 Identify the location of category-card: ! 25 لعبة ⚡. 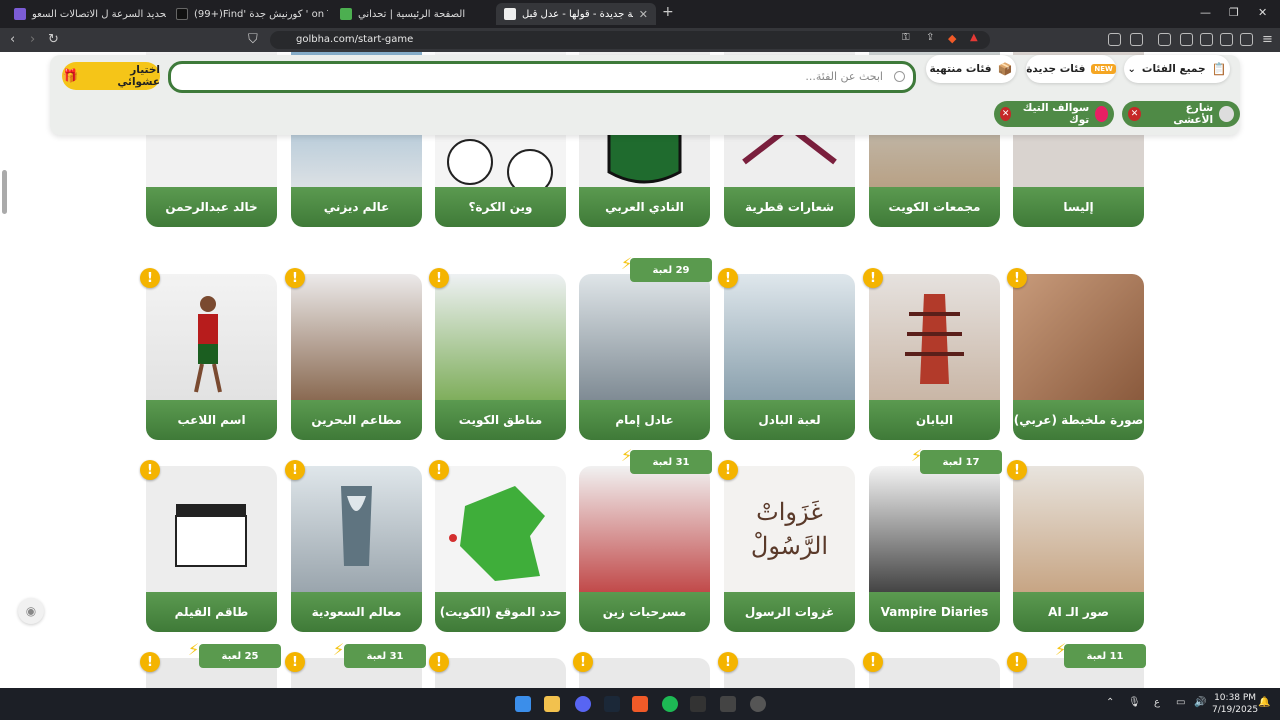
(210, 664).